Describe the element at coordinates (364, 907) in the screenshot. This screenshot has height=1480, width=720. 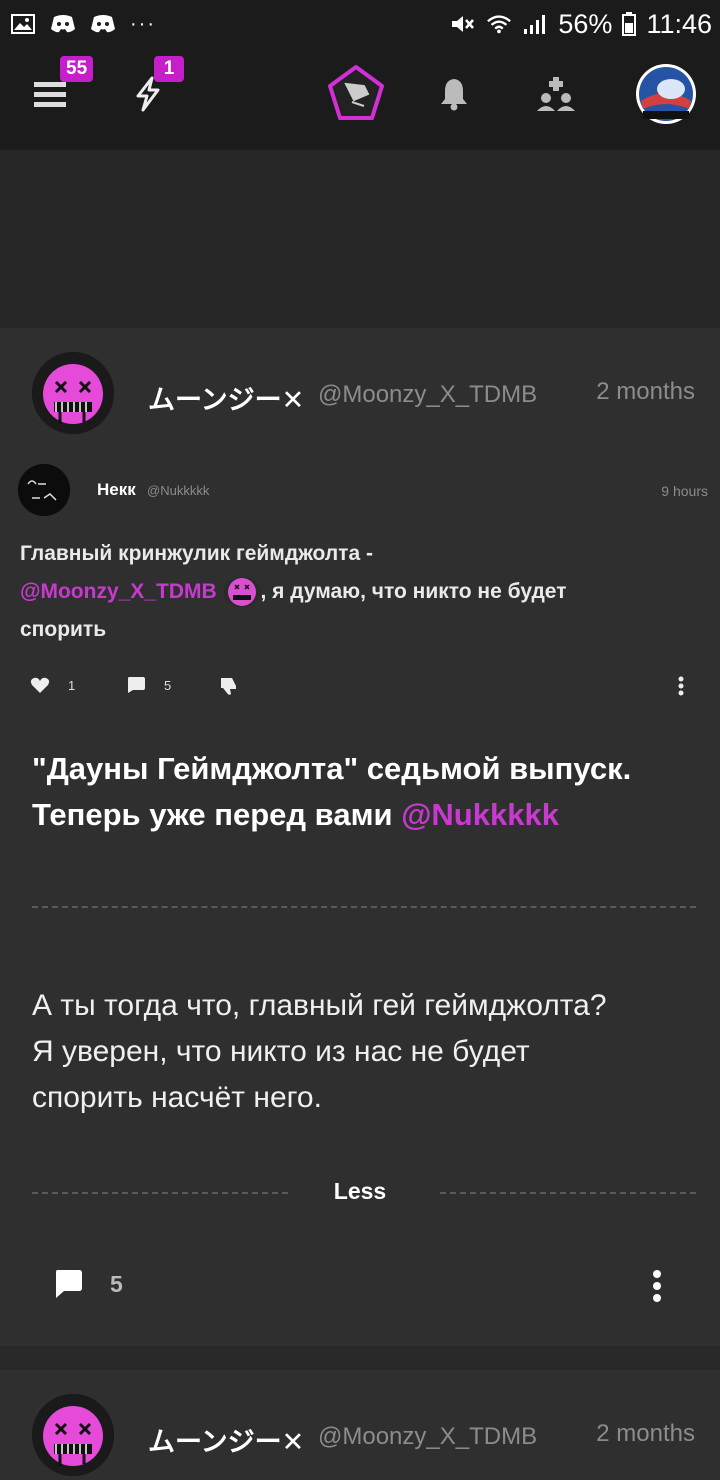
I see `dashed-divider` at that location.